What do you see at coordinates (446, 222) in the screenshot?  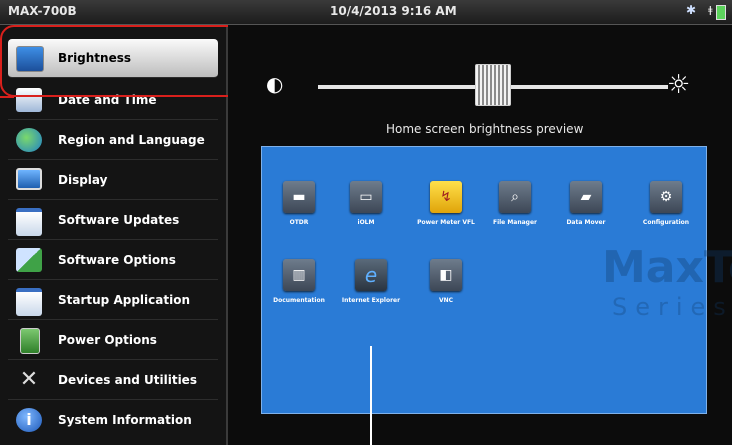 I see `app-label: Power Meter VFL` at bounding box center [446, 222].